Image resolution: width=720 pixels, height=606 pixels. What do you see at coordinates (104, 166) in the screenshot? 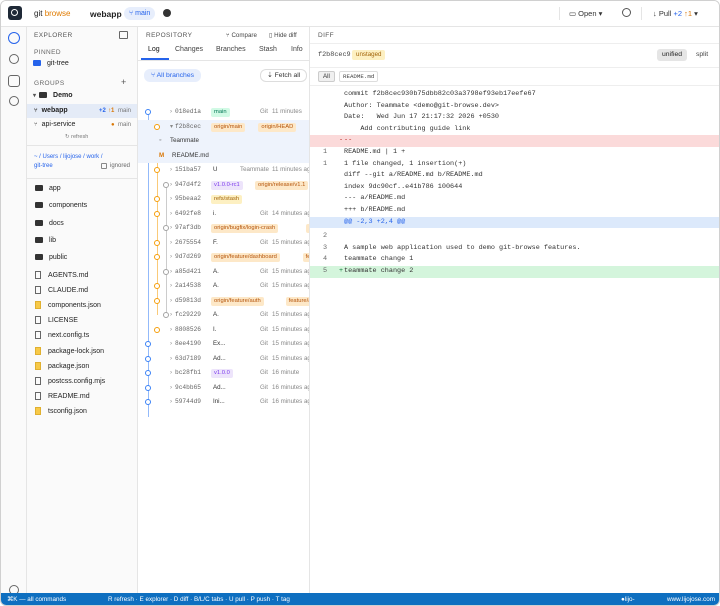
I see `ignored-checkbox` at bounding box center [104, 166].